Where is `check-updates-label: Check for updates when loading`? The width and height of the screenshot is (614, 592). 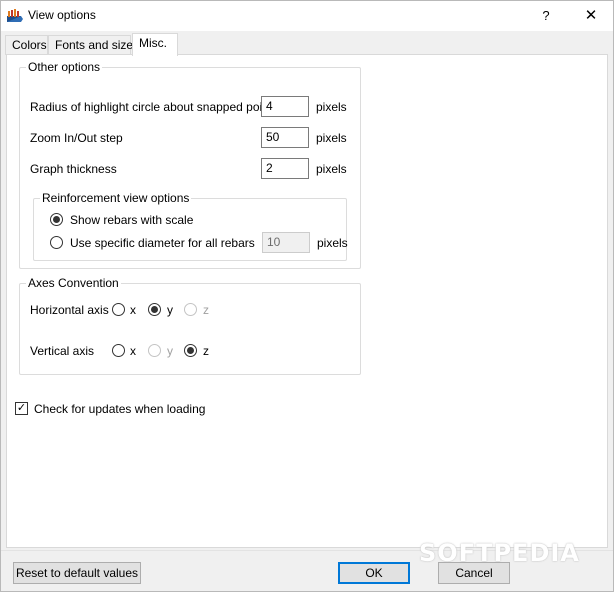
check-updates-label: Check for updates when loading is located at coordinates (119, 409).